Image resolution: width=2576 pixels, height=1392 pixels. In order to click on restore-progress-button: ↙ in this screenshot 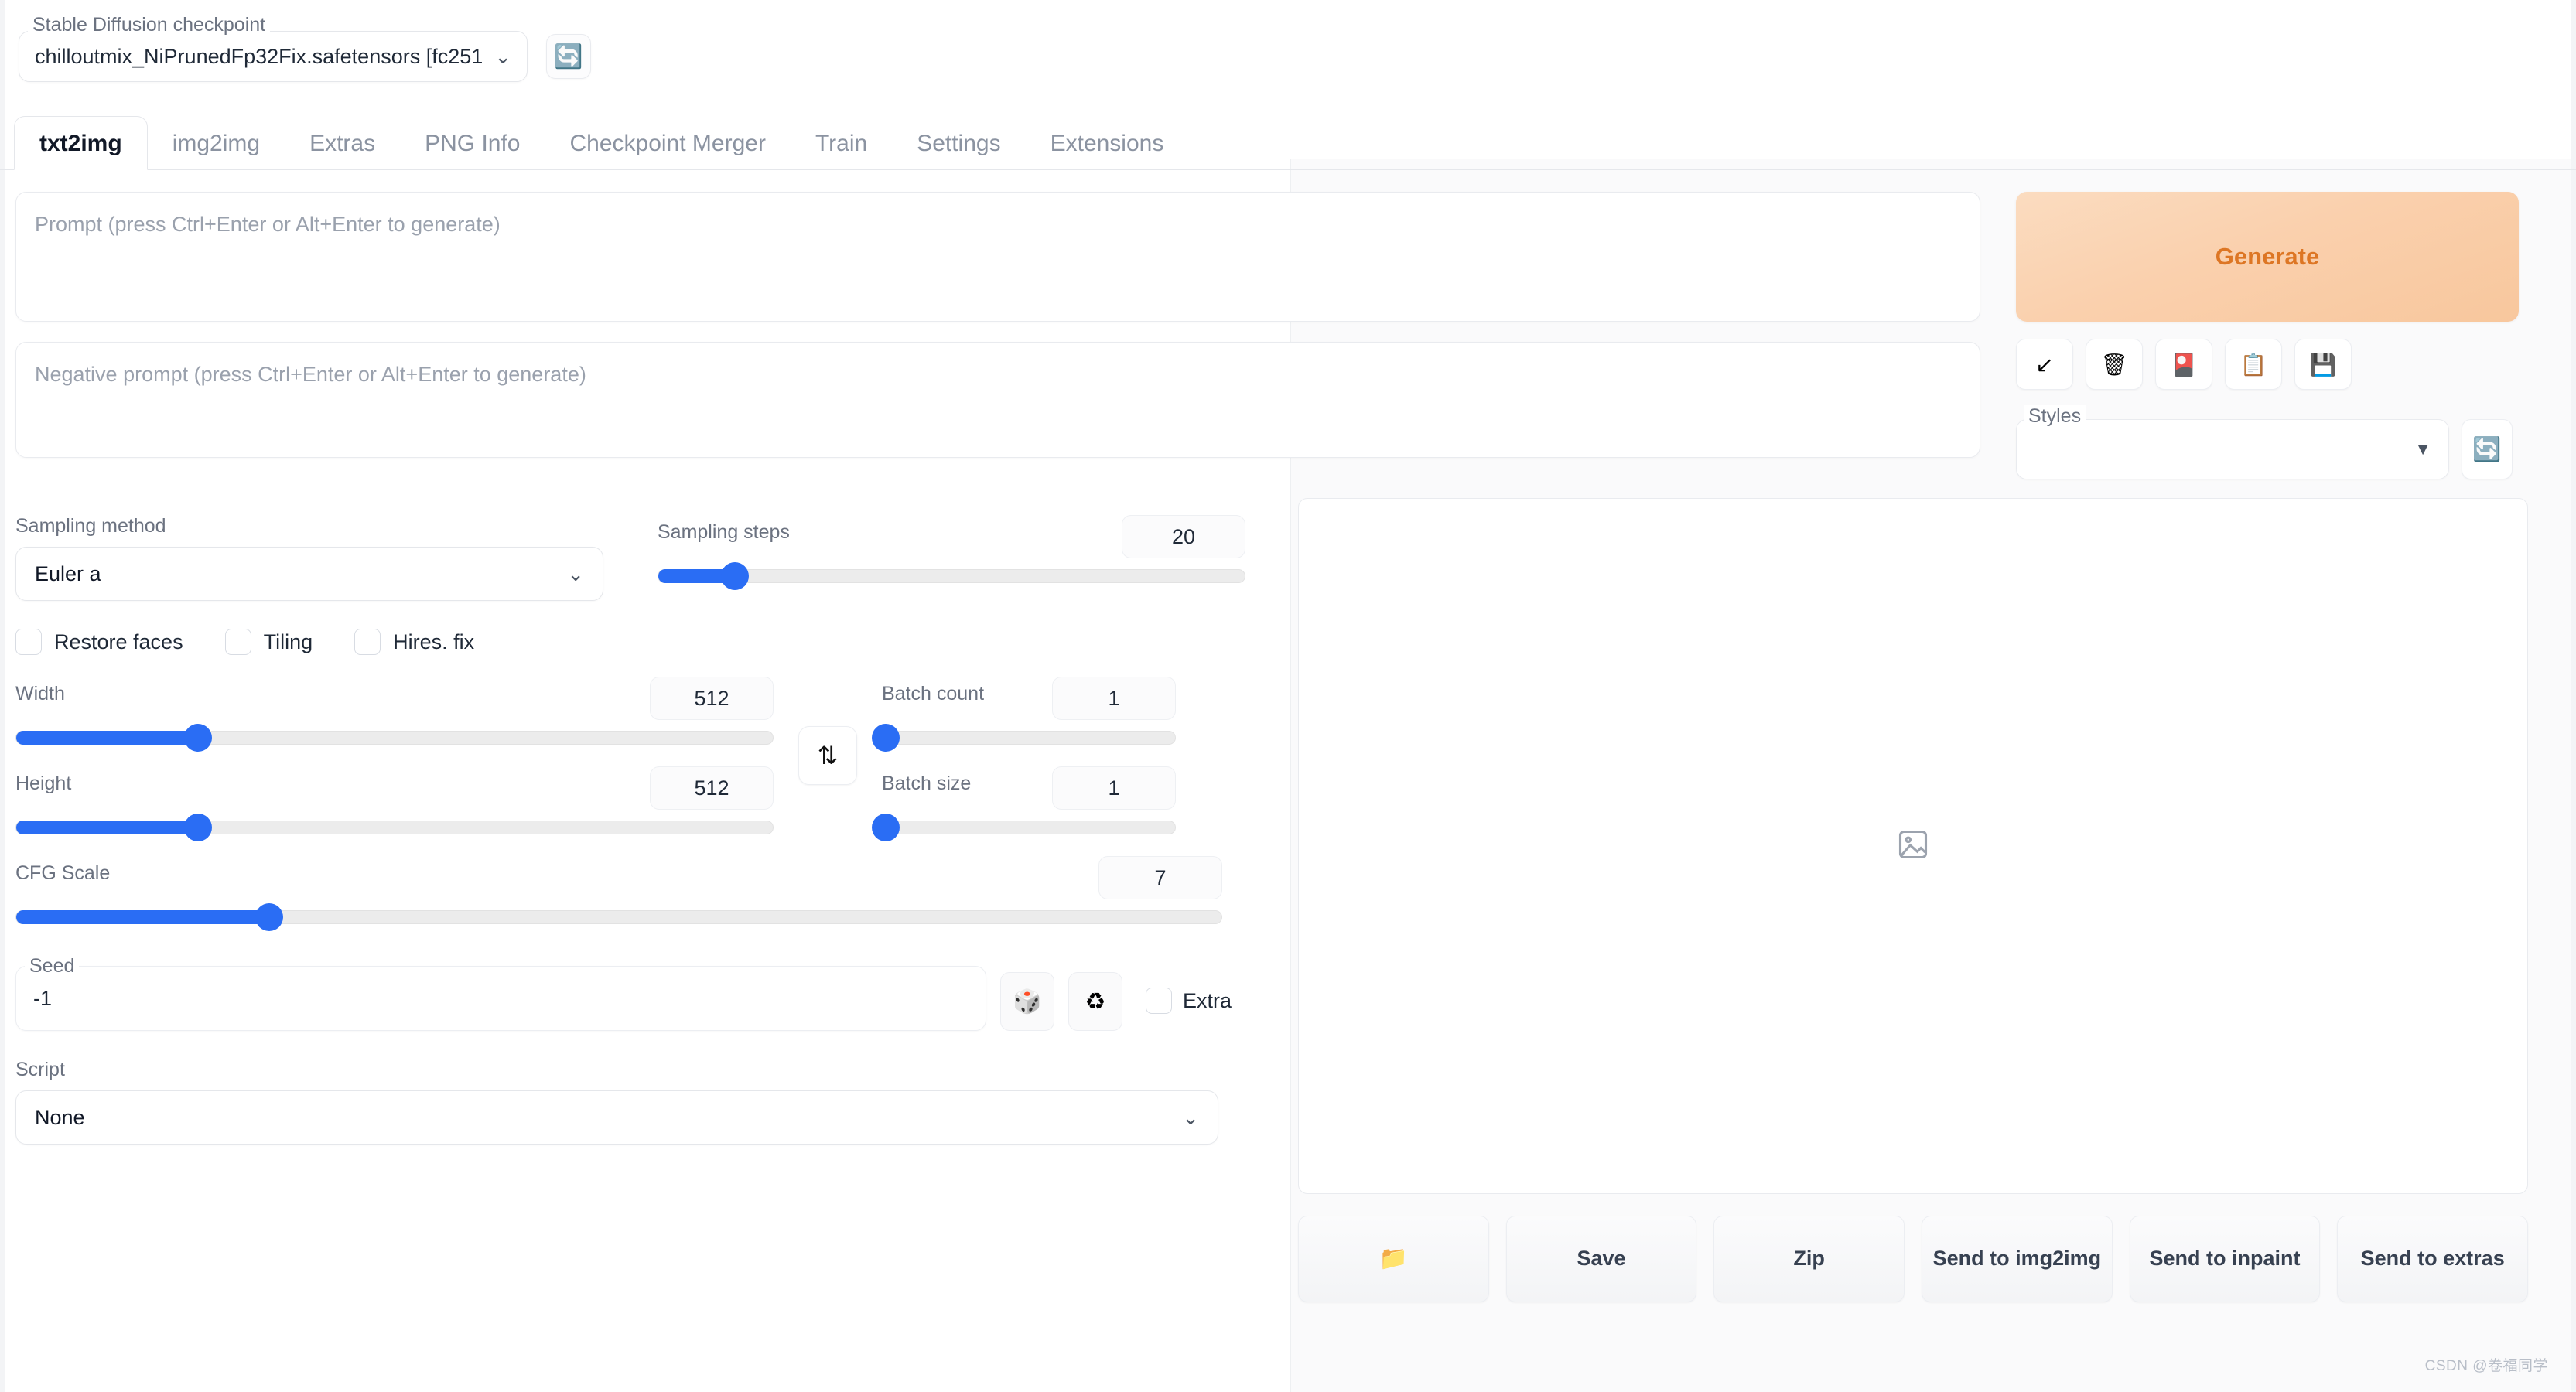, I will do `click(2045, 364)`.